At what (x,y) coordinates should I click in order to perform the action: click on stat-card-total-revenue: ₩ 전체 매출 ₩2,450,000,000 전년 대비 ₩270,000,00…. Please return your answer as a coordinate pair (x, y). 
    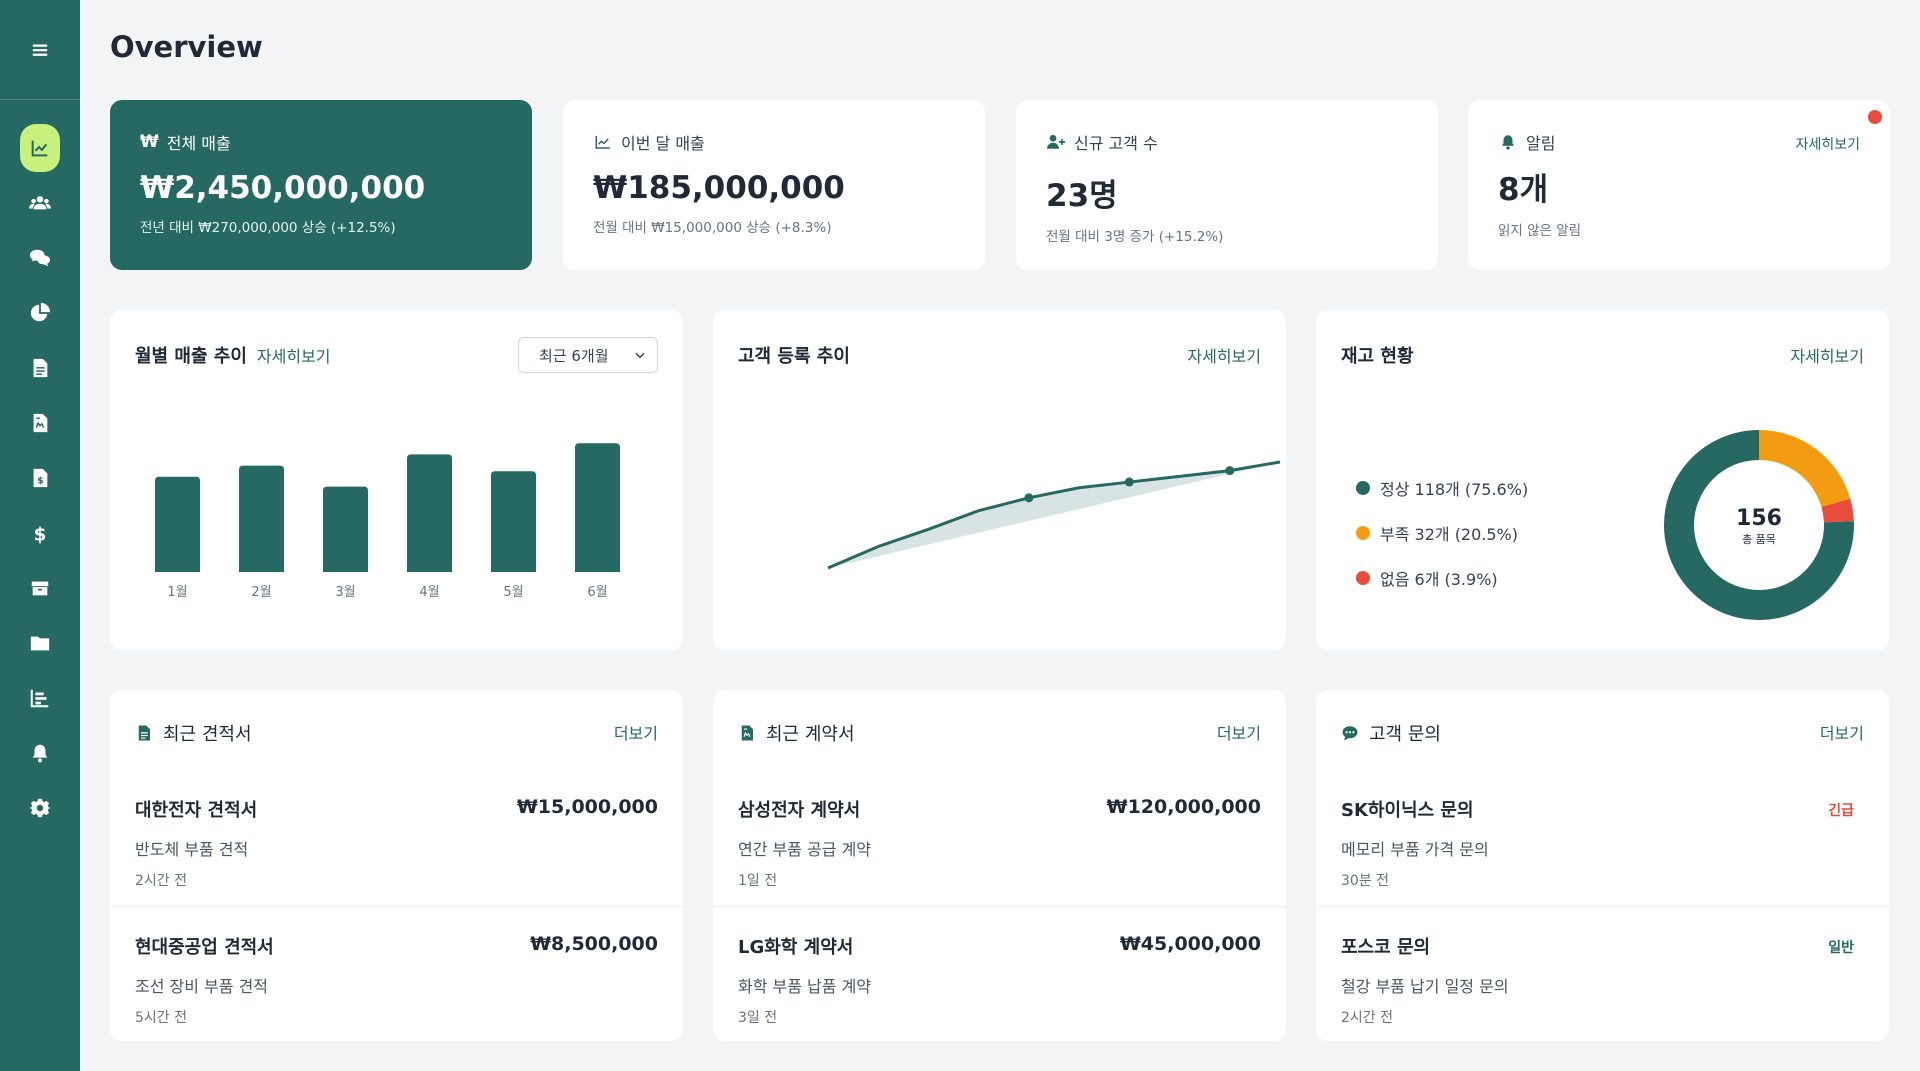
    Looking at the image, I should click on (321, 185).